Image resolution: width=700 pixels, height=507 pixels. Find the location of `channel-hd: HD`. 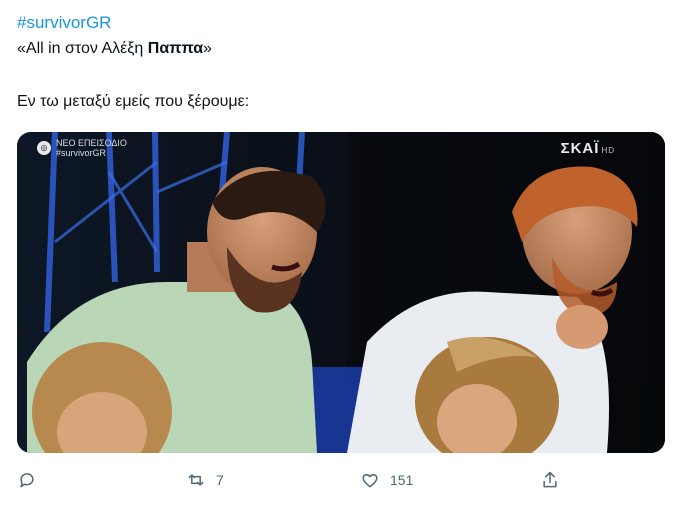

channel-hd: HD is located at coordinates (608, 150).